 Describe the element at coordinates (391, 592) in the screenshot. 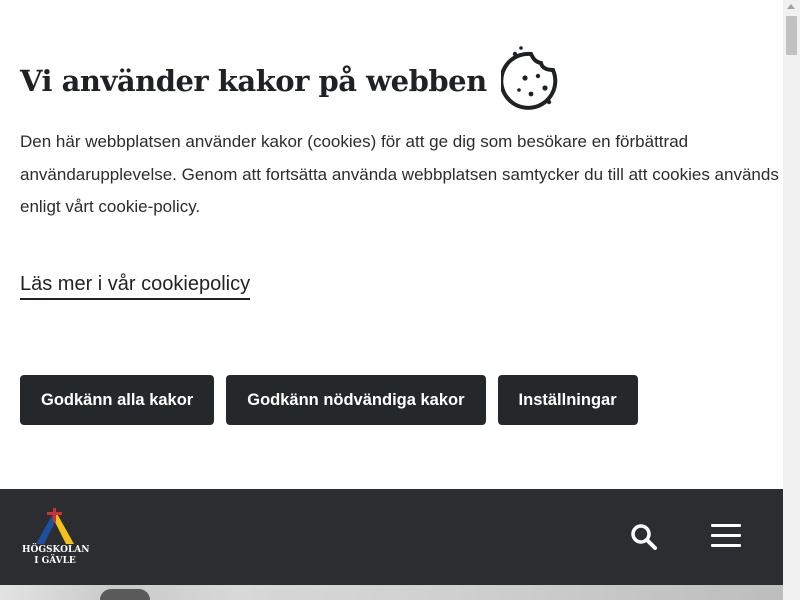

I see `hero-image` at that location.